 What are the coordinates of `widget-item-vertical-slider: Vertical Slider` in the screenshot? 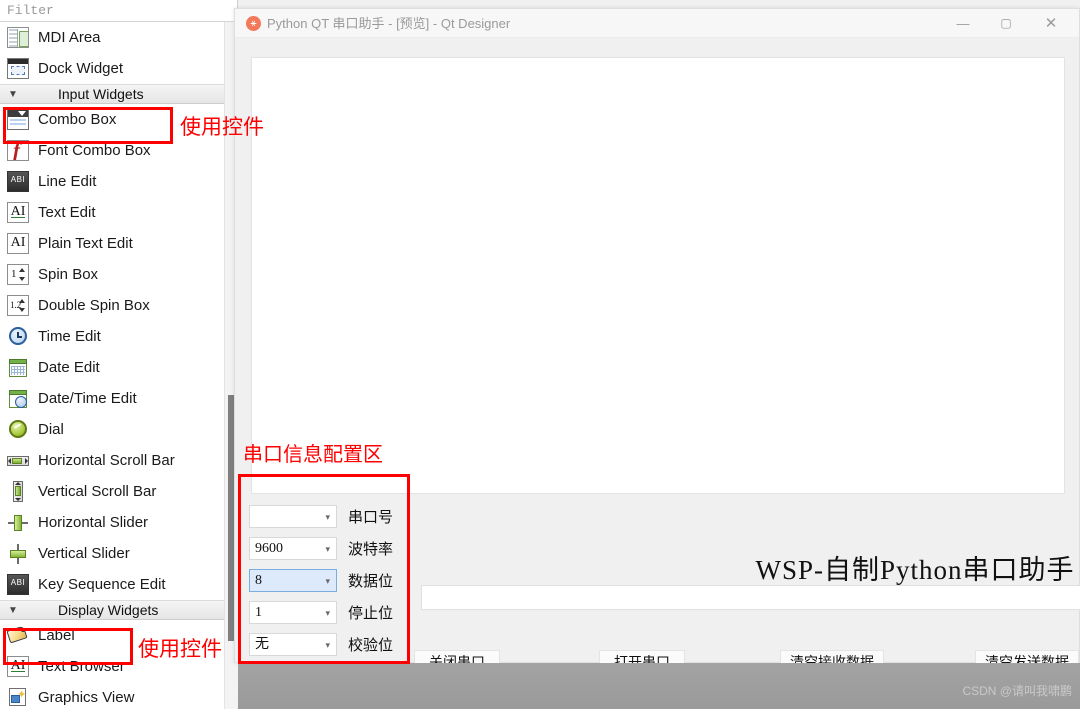 It's located at (112, 553).